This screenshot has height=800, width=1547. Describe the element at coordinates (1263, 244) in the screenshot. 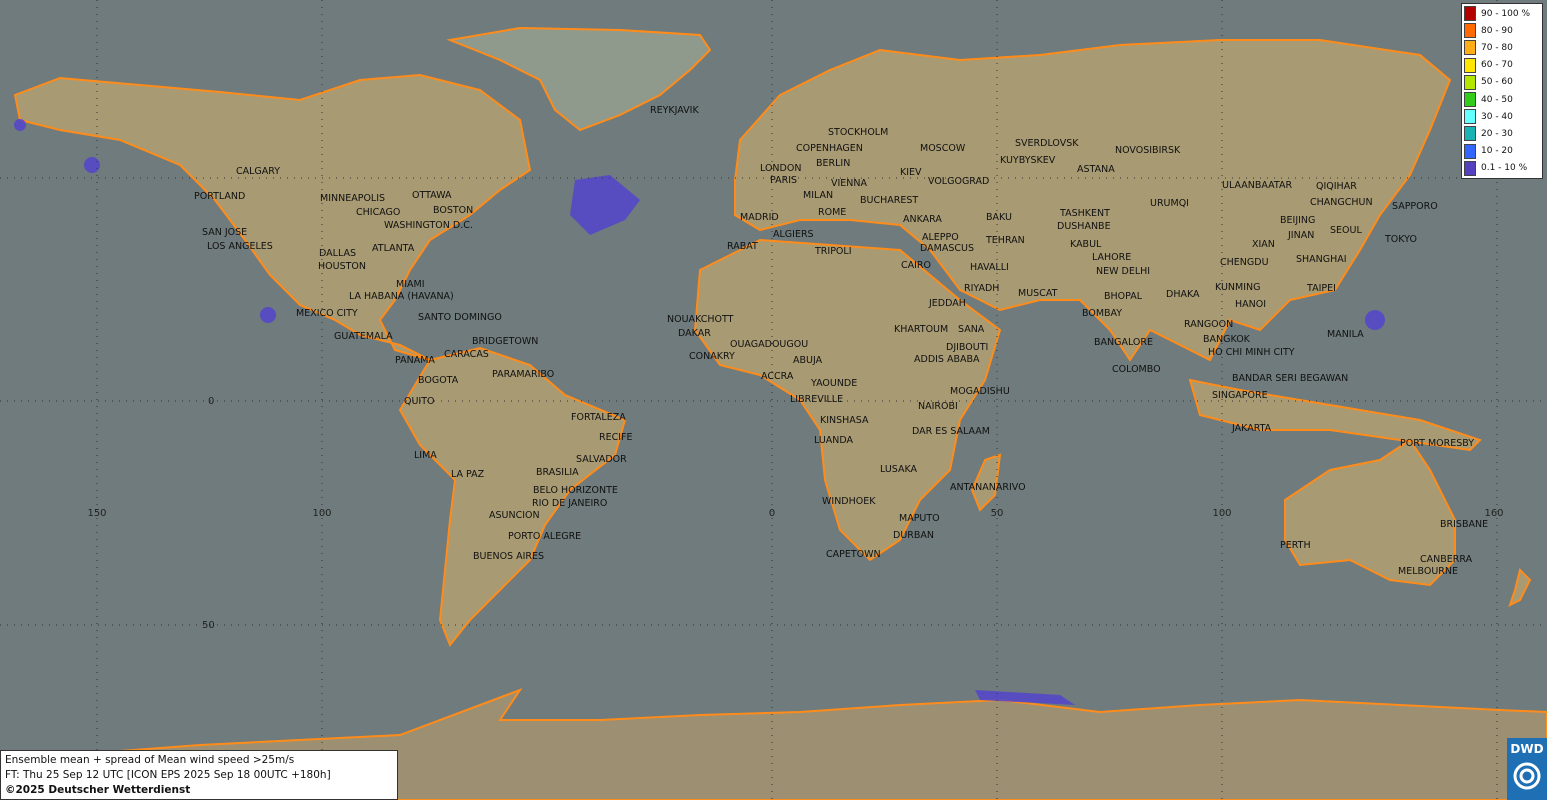

I see `city-label: XIAN` at that location.